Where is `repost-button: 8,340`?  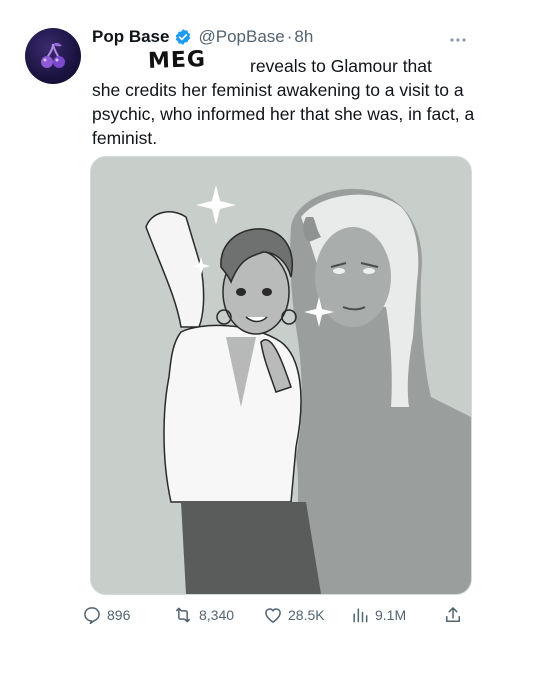
repost-button: 8,340 is located at coordinates (203, 615).